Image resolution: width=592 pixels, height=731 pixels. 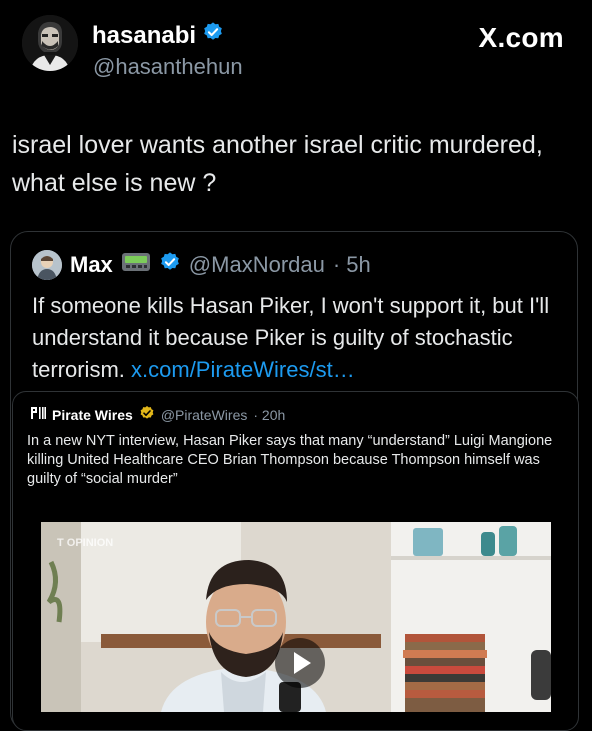 I want to click on quoted-author-handle: @MaxNordau, so click(x=257, y=265).